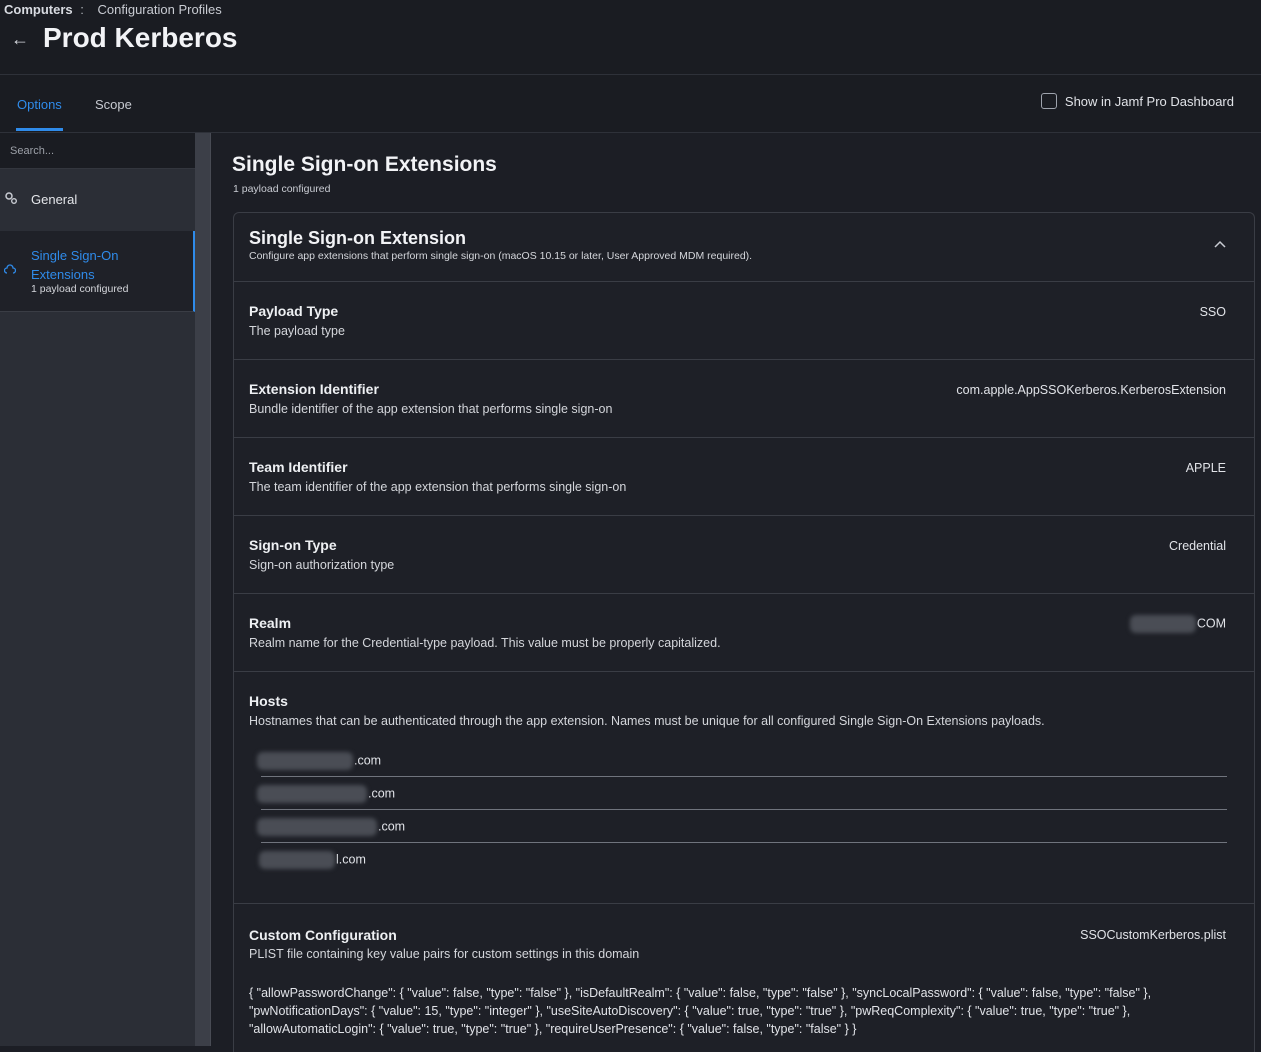 This screenshot has height=1052, width=1261. Describe the element at coordinates (268, 701) in the screenshot. I see `field-label: Hosts` at that location.